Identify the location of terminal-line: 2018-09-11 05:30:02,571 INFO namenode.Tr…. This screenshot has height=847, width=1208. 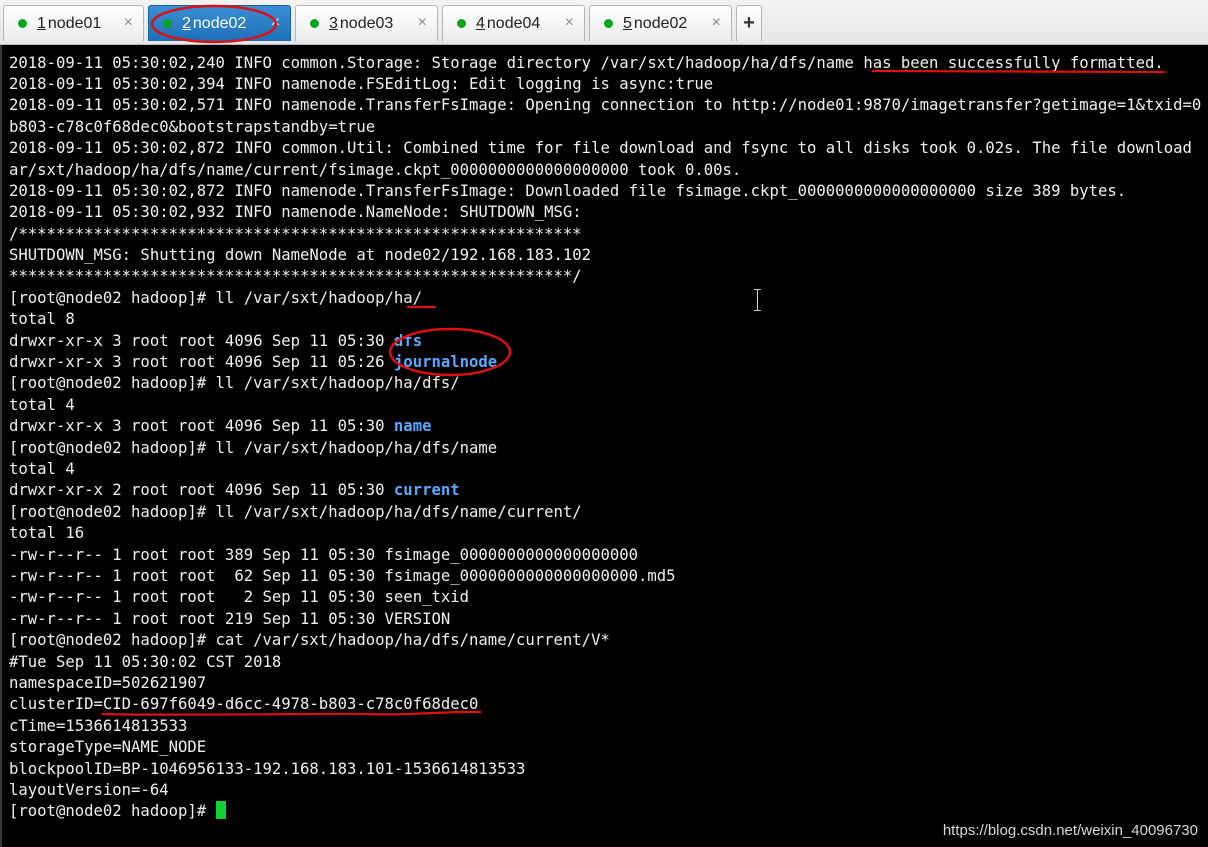
(605, 105).